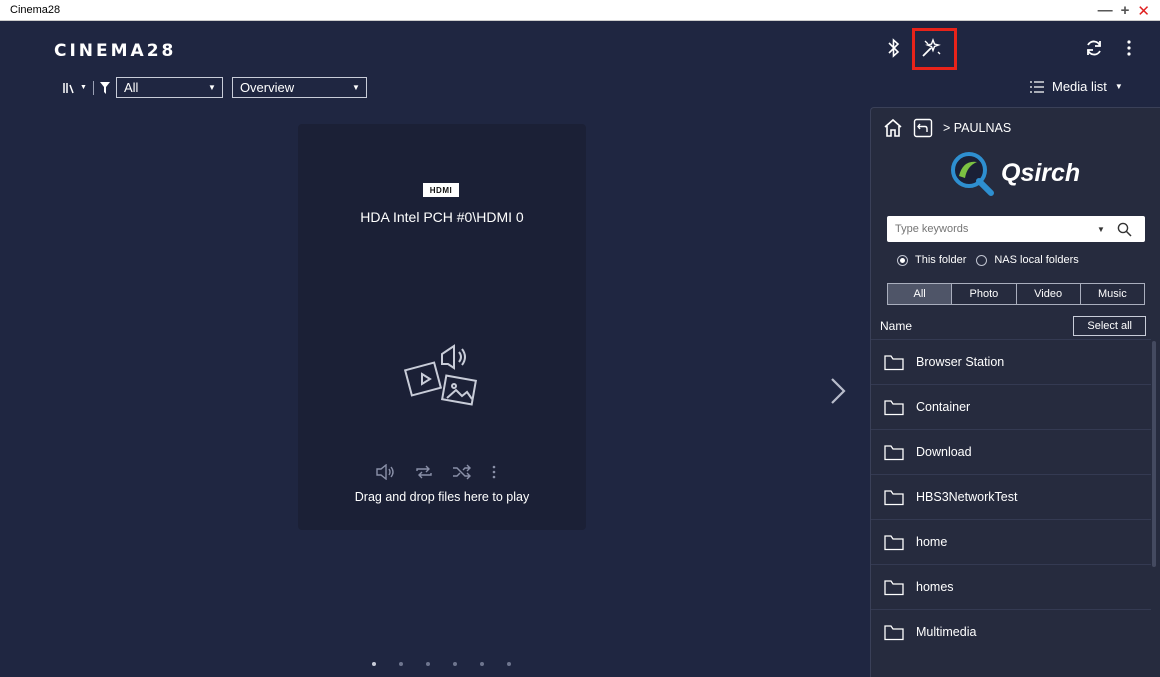  I want to click on media-type-tabs: All Photo Video Music, so click(1016, 294).